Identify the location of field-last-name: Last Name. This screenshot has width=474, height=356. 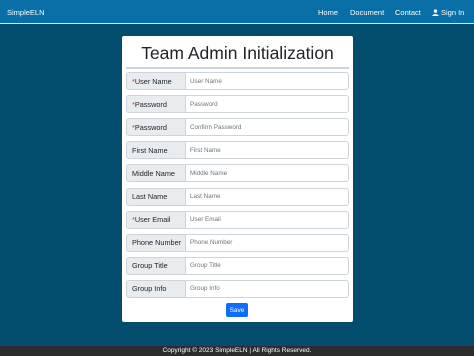
(237, 196).